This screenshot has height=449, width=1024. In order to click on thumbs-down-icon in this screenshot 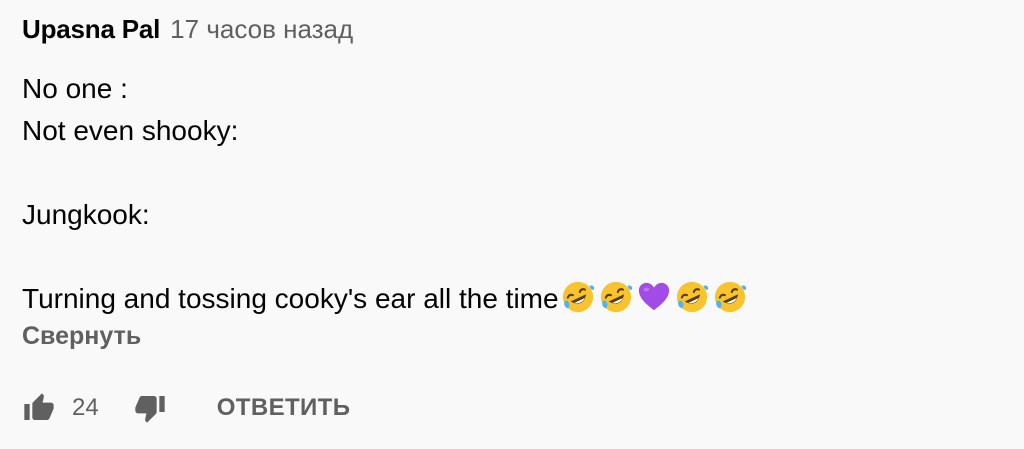, I will do `click(150, 409)`.